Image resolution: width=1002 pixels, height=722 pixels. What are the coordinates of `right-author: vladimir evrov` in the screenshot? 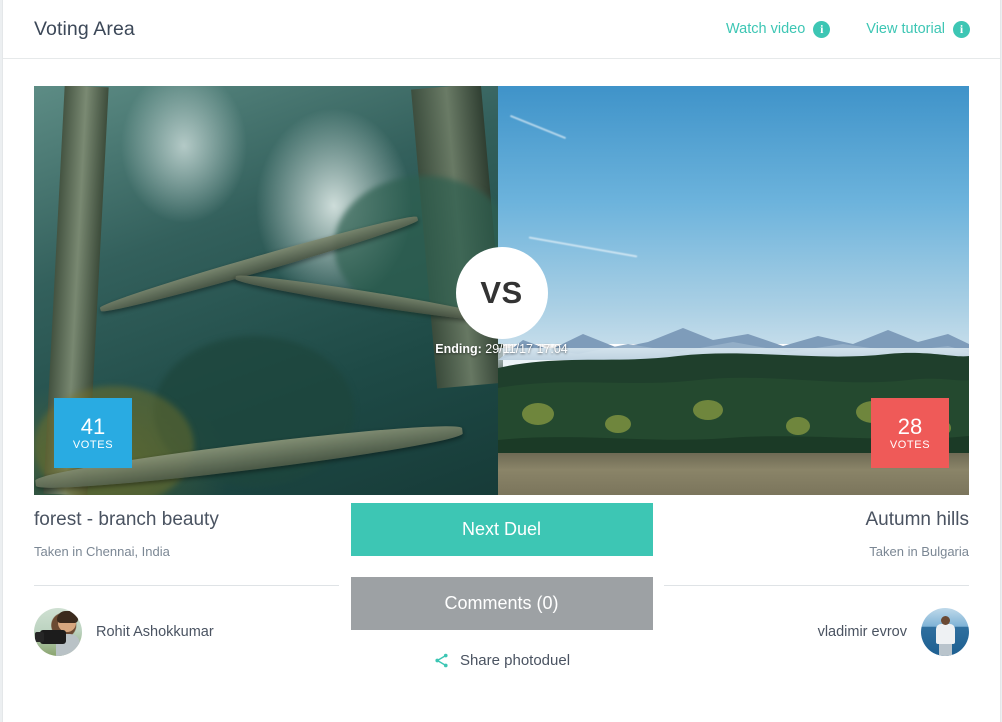 It's located at (816, 631).